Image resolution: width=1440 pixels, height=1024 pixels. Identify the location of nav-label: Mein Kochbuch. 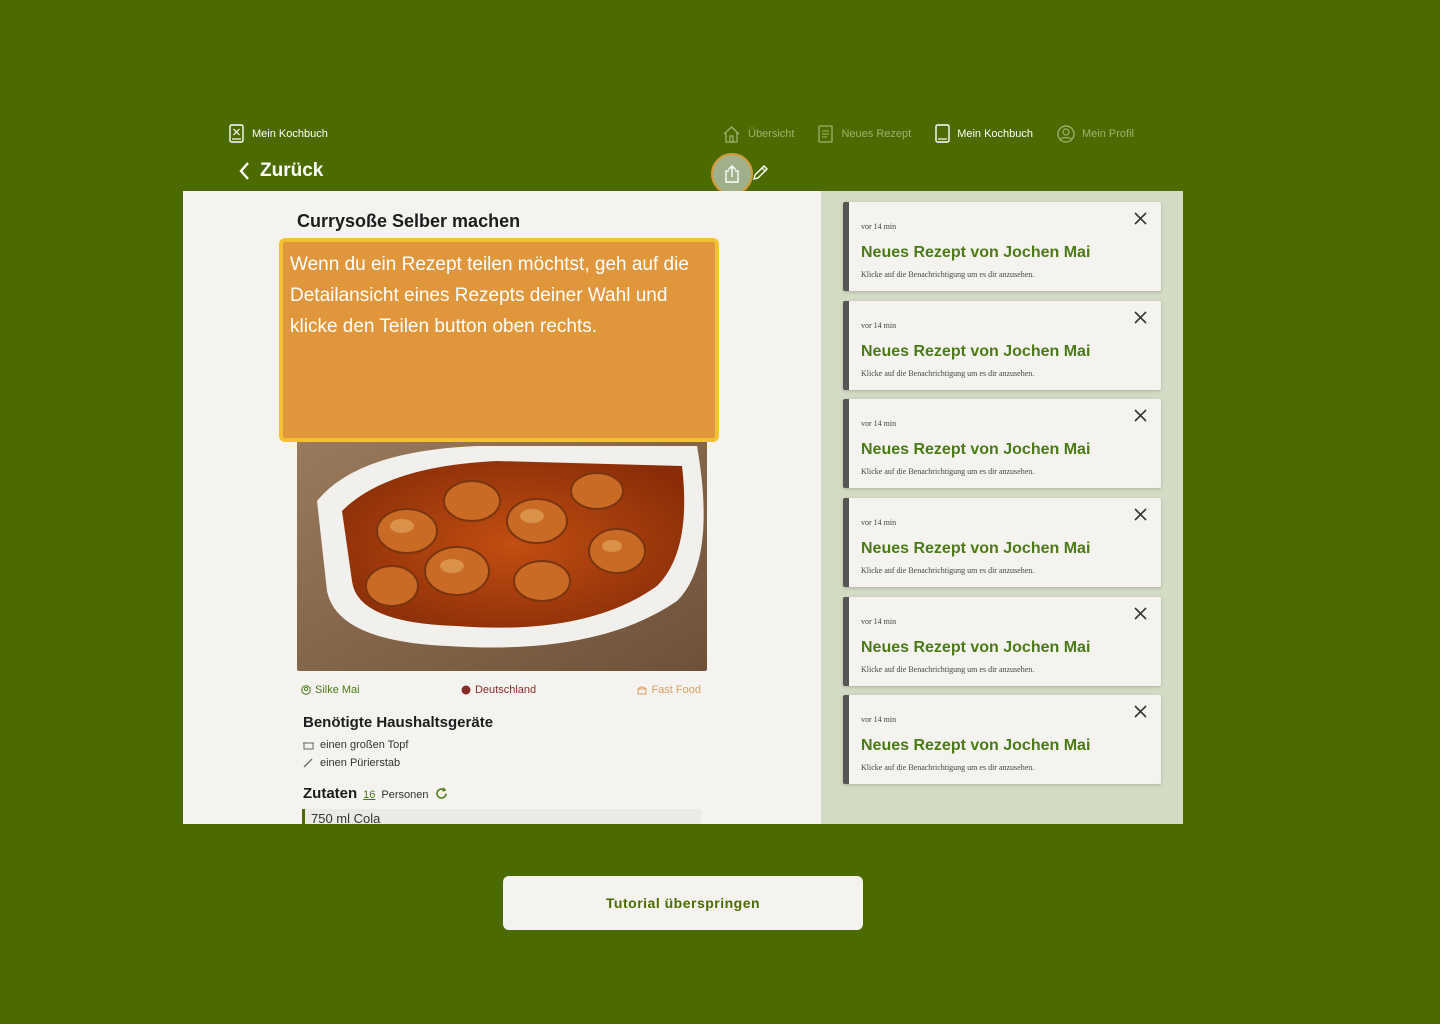
(995, 133).